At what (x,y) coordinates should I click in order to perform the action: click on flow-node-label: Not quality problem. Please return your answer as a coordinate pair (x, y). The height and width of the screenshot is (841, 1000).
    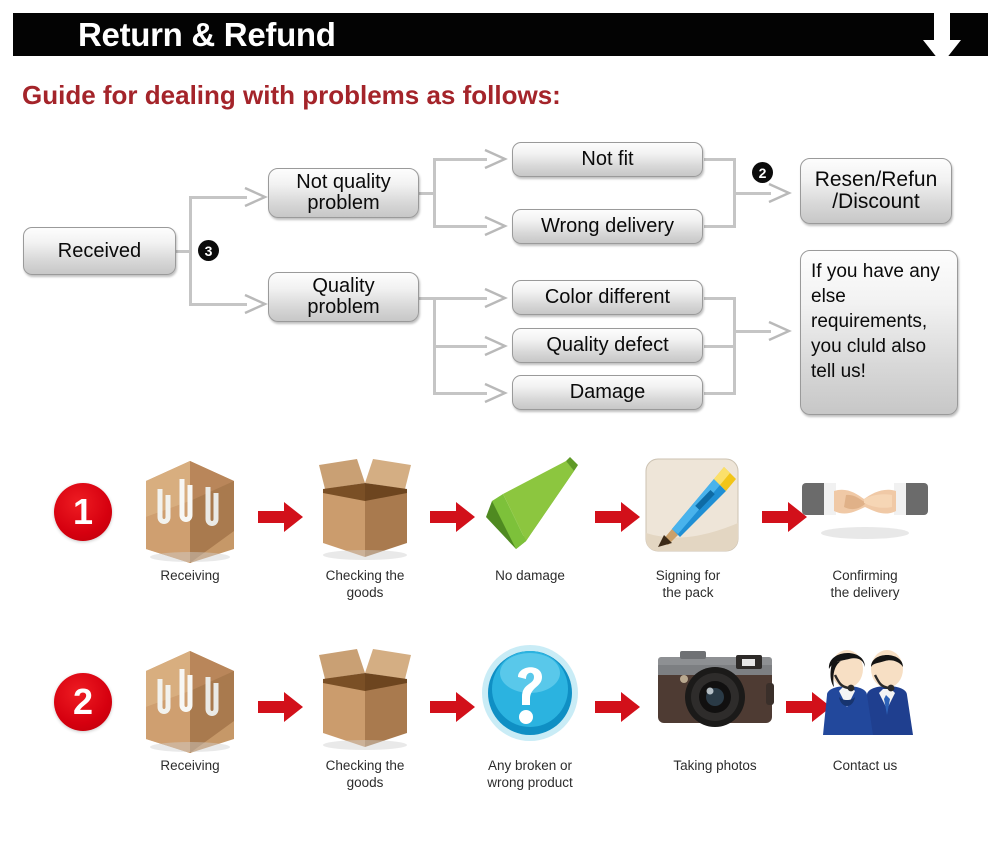
    Looking at the image, I should click on (343, 192).